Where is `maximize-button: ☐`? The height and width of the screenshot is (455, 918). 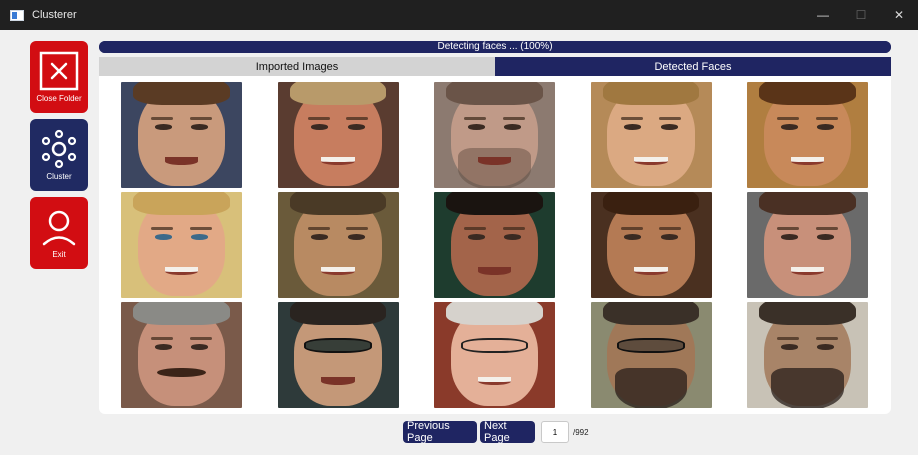 maximize-button: ☐ is located at coordinates (861, 15).